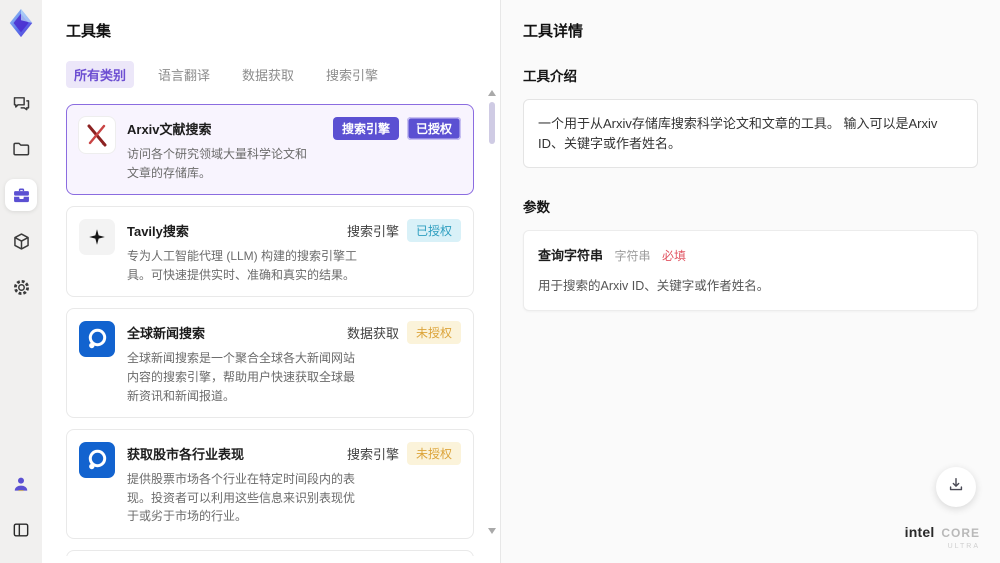 The image size is (1000, 563). What do you see at coordinates (963, 547) in the screenshot?
I see `brand-ultra: ULTRA` at bounding box center [963, 547].